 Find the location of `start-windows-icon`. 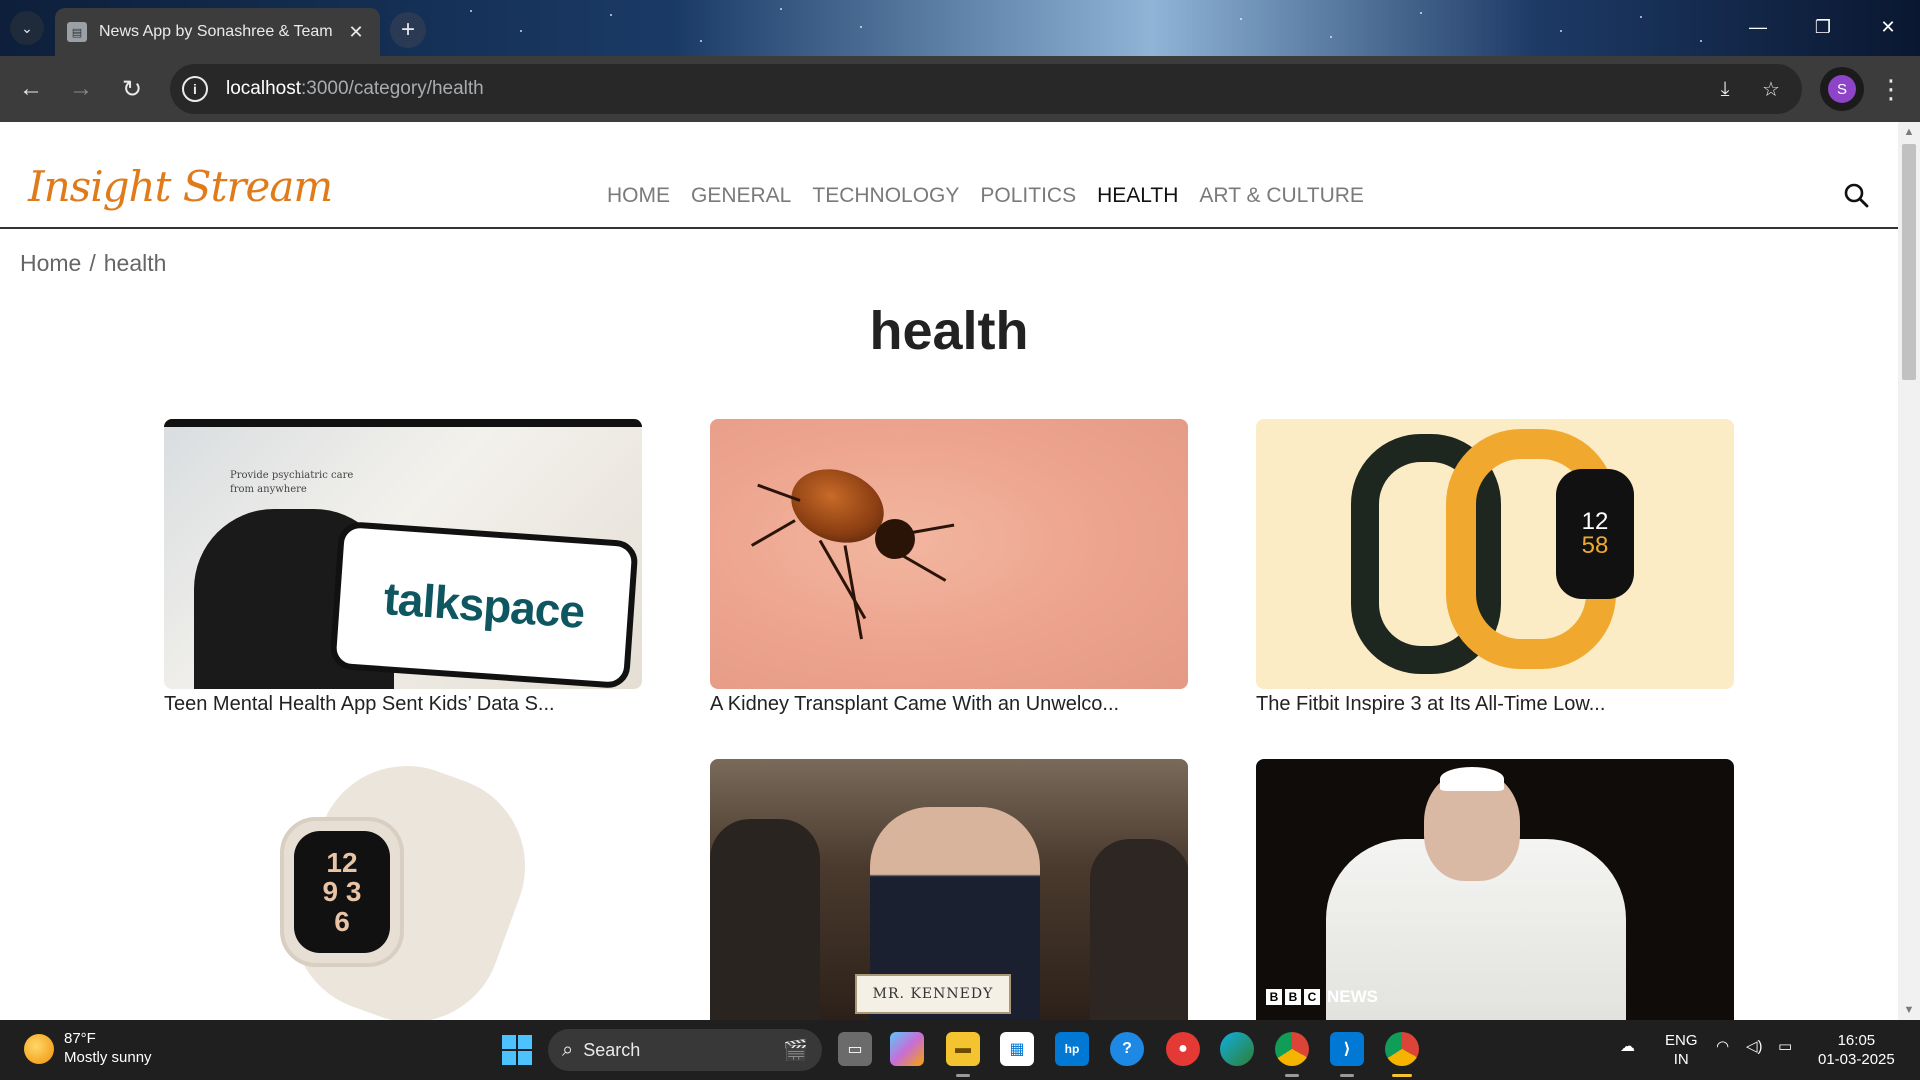

start-windows-icon is located at coordinates (517, 1050).